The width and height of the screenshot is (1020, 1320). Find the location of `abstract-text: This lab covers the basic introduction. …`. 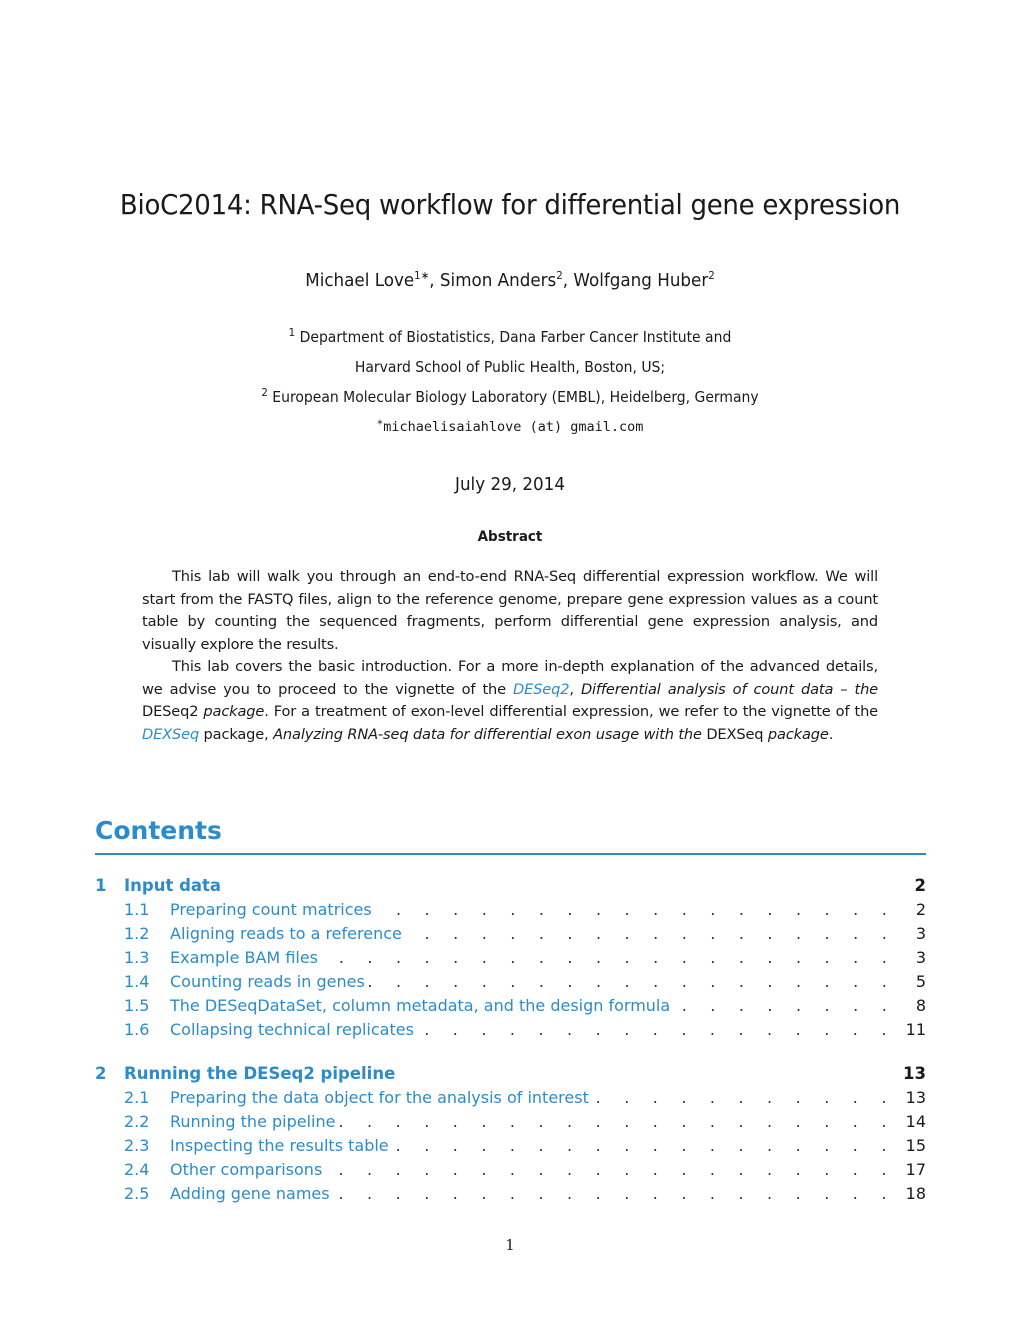

abstract-text: This lab covers the basic introduction. … is located at coordinates (510, 701).